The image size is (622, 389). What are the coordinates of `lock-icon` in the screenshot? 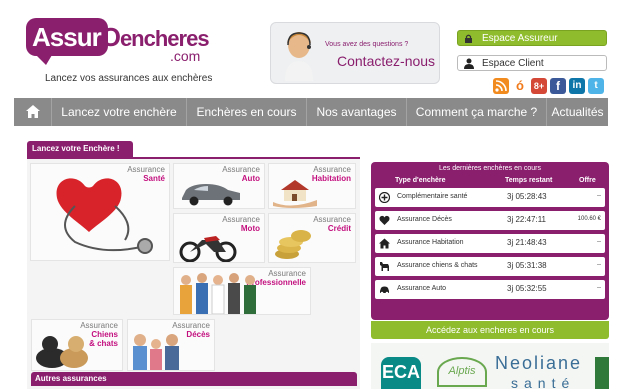 It's located at (468, 38).